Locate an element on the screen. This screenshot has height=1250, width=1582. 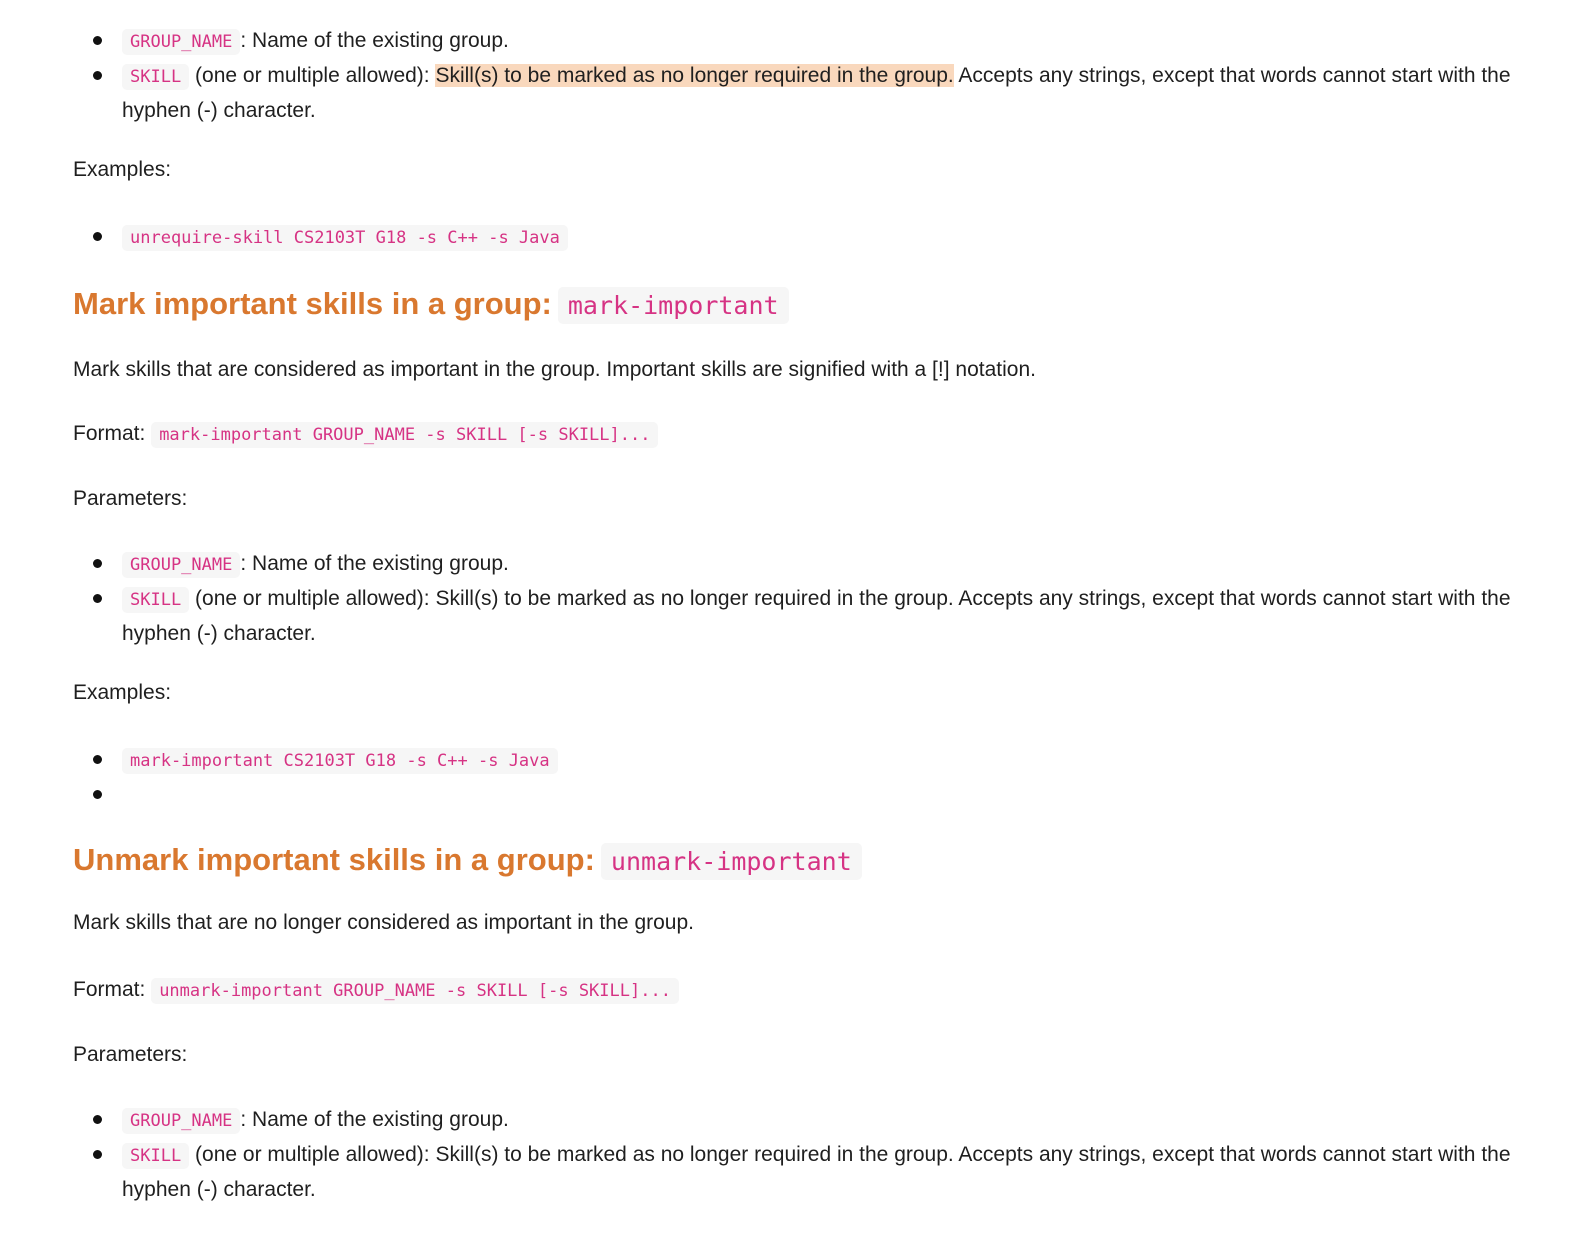
heading-code: mark-important is located at coordinates (673, 305).